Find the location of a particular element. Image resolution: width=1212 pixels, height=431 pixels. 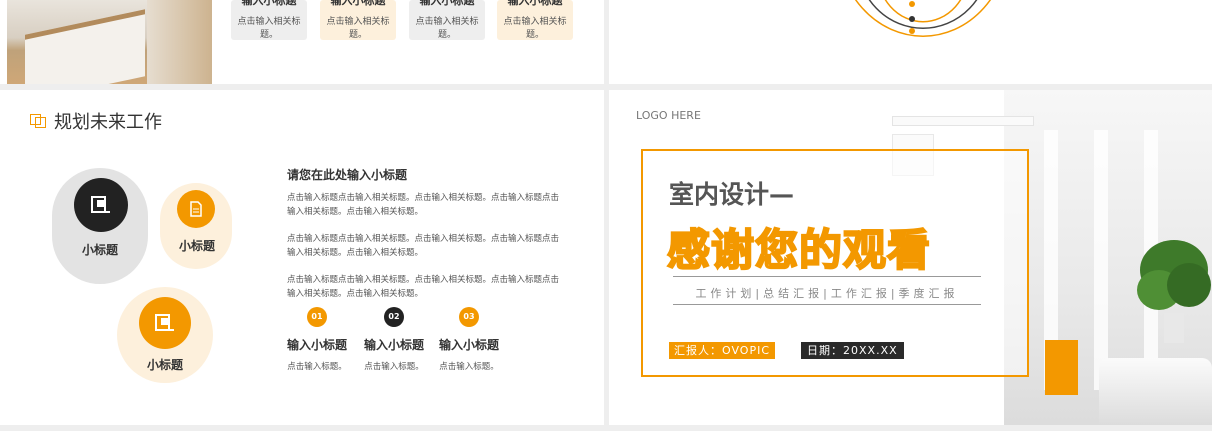

subheading: 请您在此处输入小标题 is located at coordinates (347, 175).